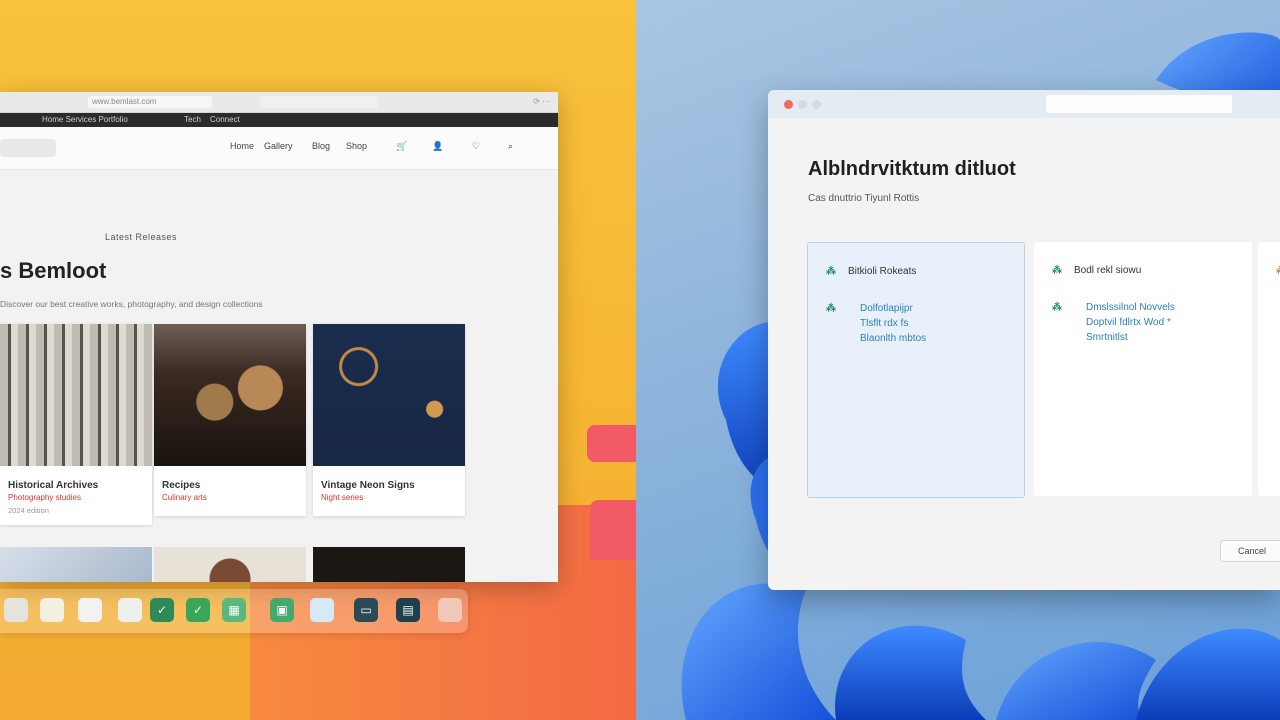 The width and height of the screenshot is (1280, 720). Describe the element at coordinates (611, 443) in the screenshot. I see `pink-accent` at that location.